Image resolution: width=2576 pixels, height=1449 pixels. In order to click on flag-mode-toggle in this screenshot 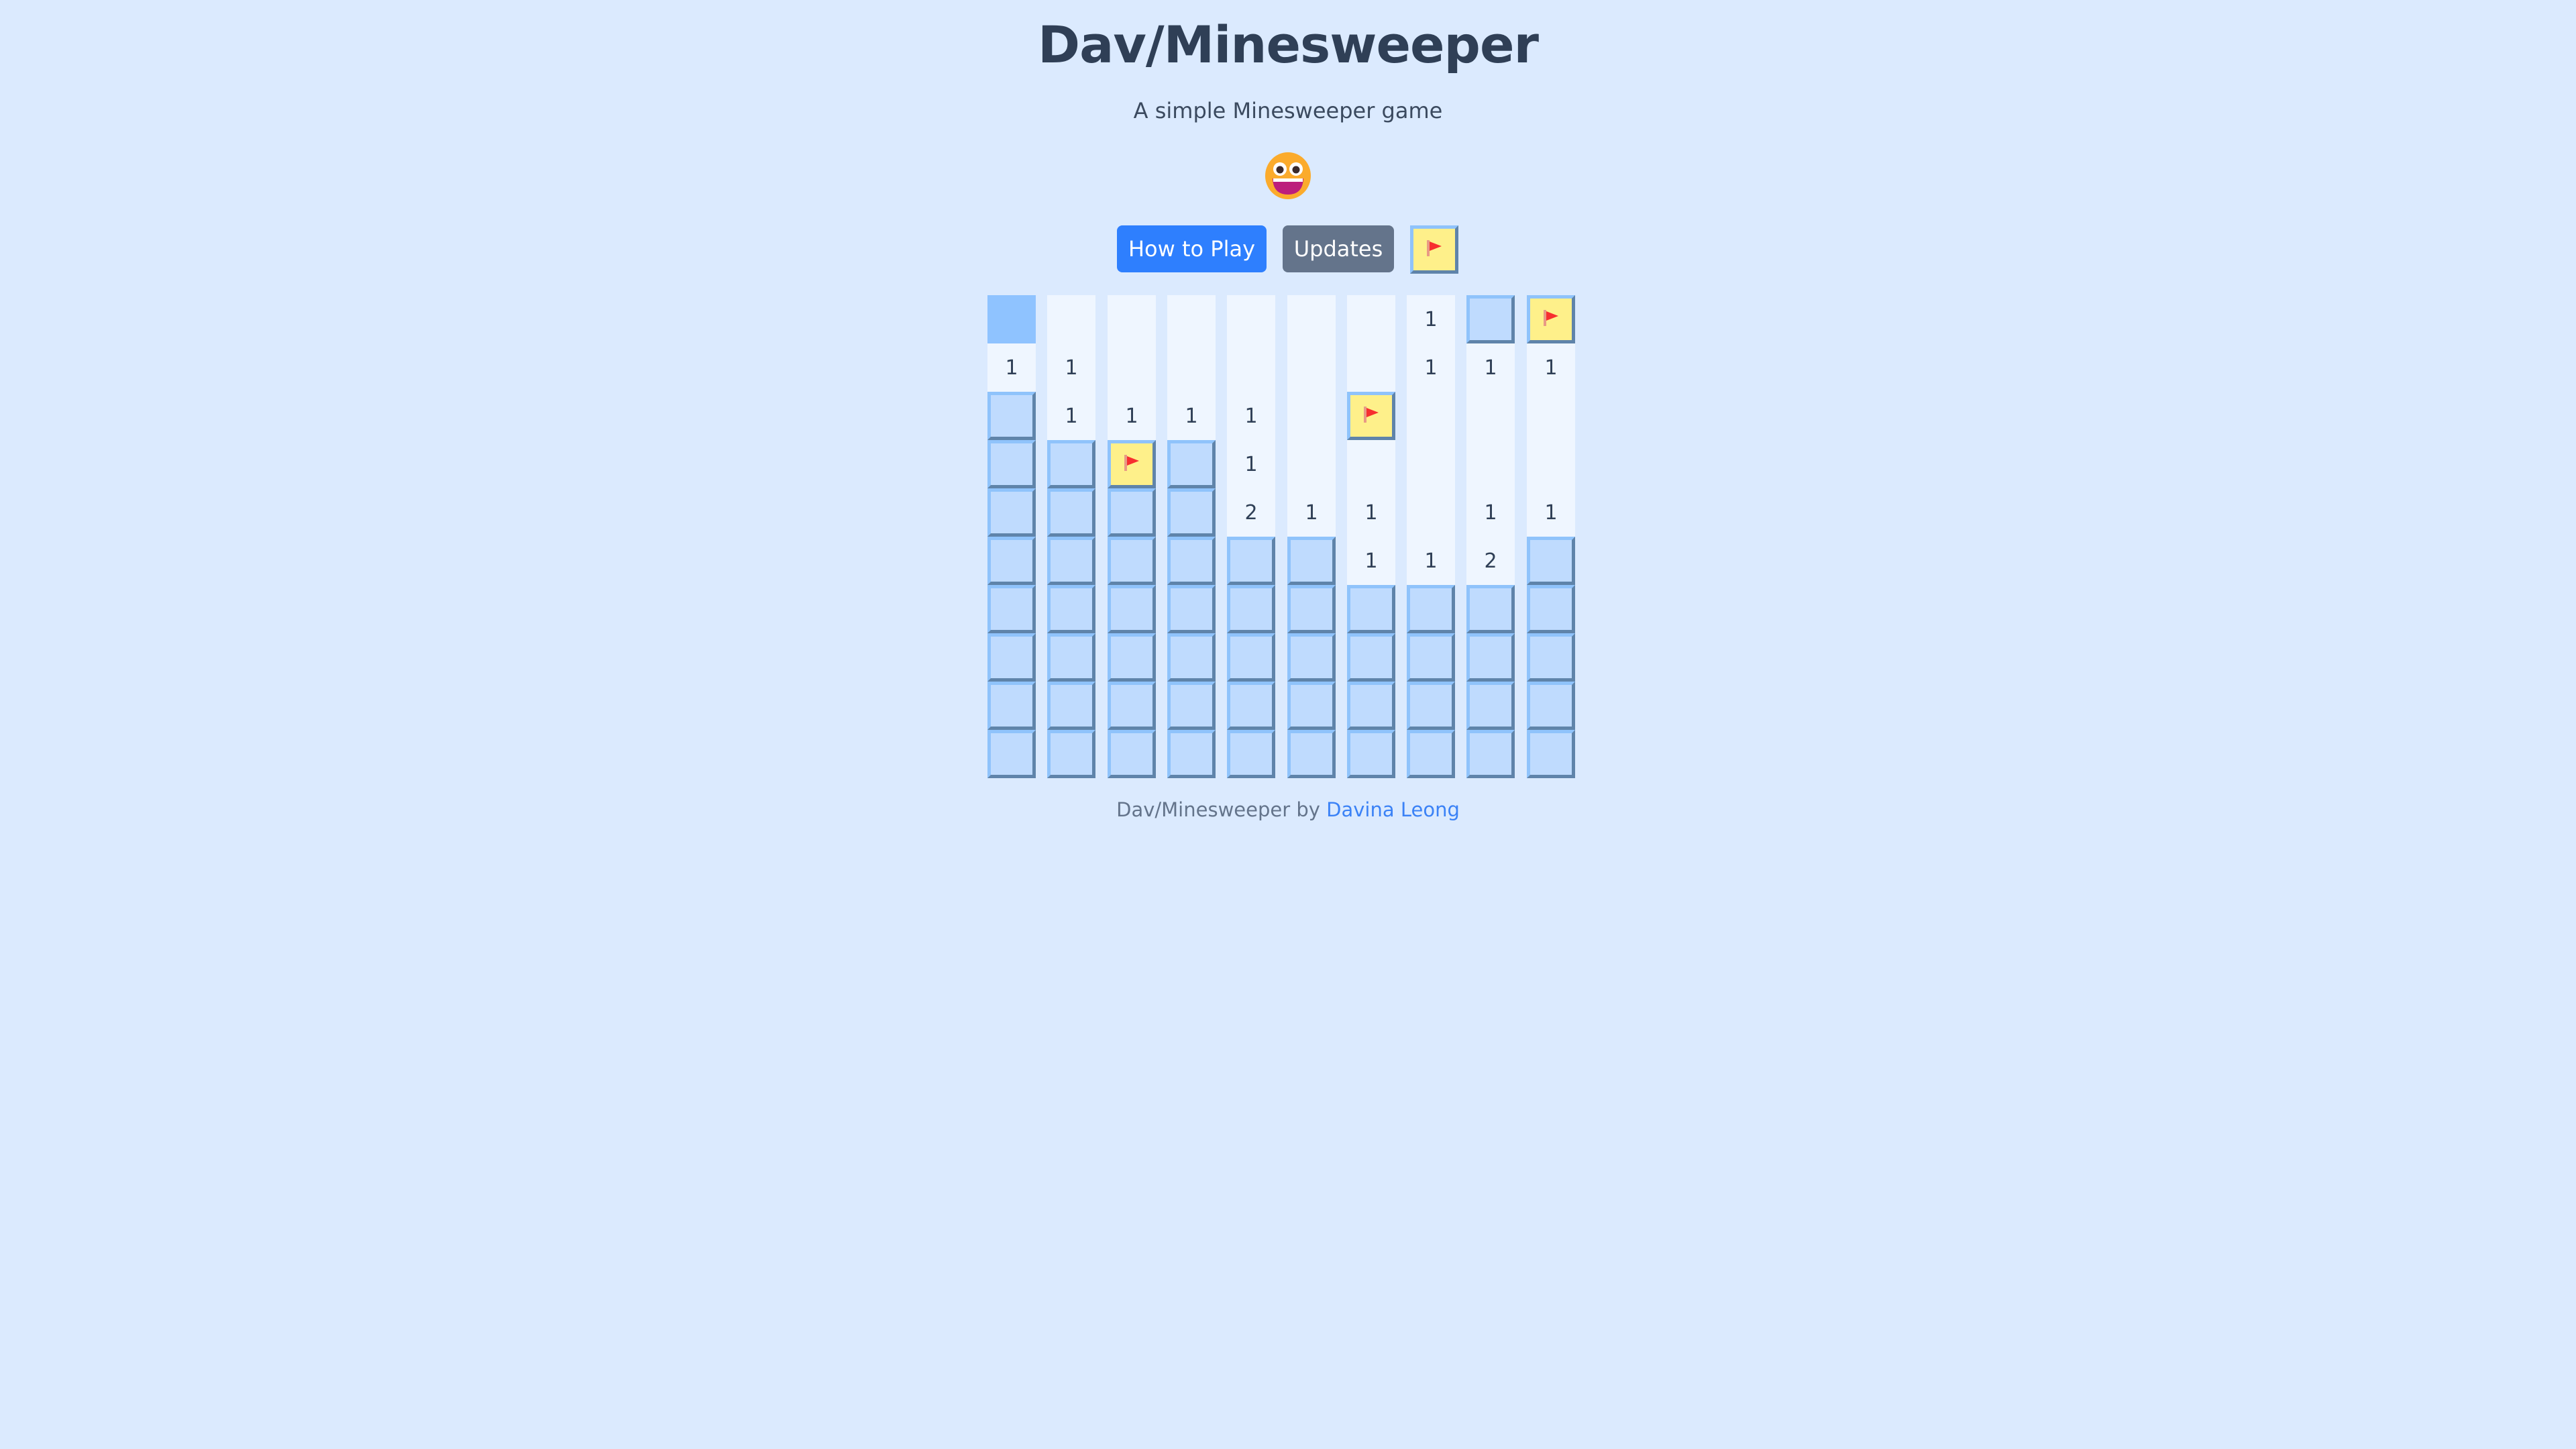, I will do `click(1434, 249)`.